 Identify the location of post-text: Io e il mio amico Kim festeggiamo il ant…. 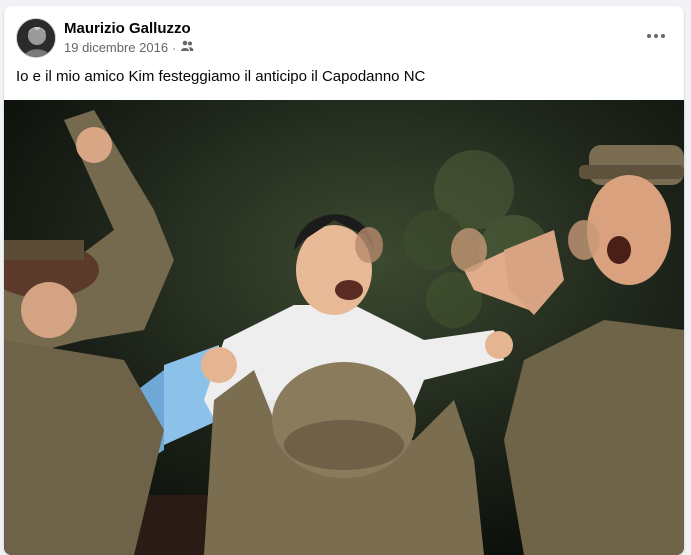
(221, 76).